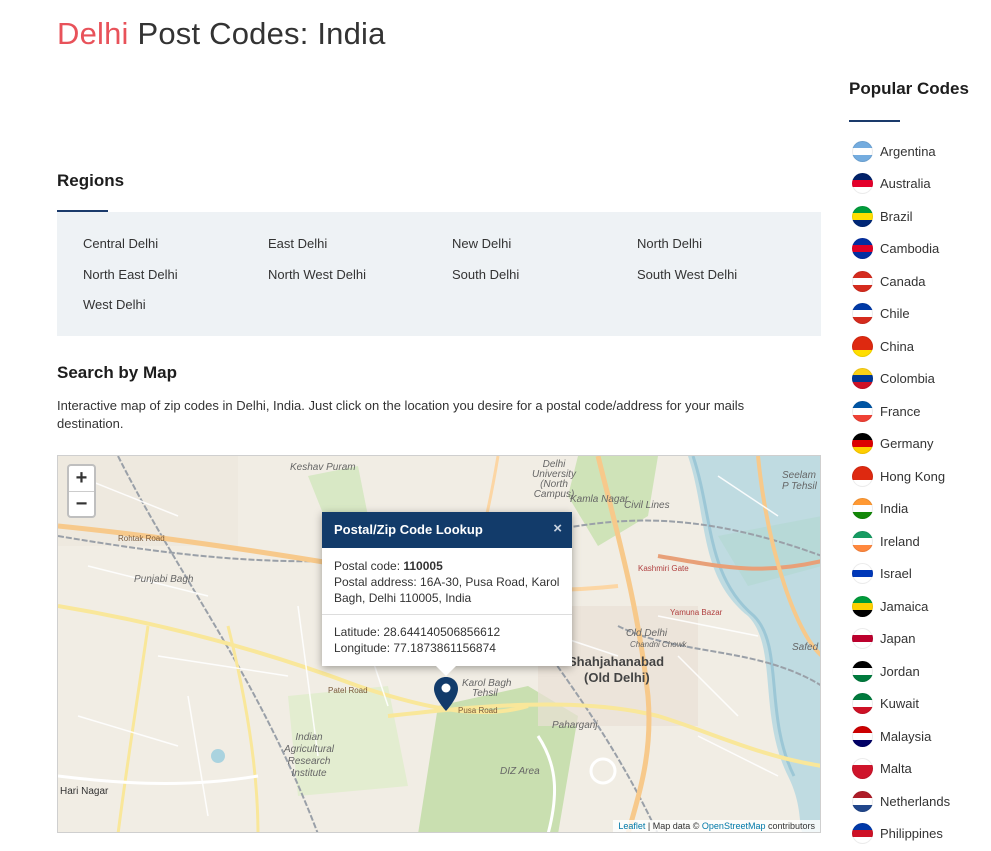 The height and width of the screenshot is (851, 991). Describe the element at coordinates (862, 281) in the screenshot. I see `canada-flag-icon` at that location.